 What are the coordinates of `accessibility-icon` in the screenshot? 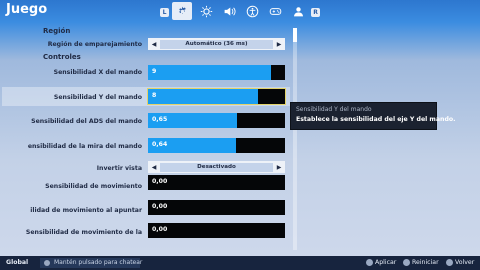 It's located at (252, 11).